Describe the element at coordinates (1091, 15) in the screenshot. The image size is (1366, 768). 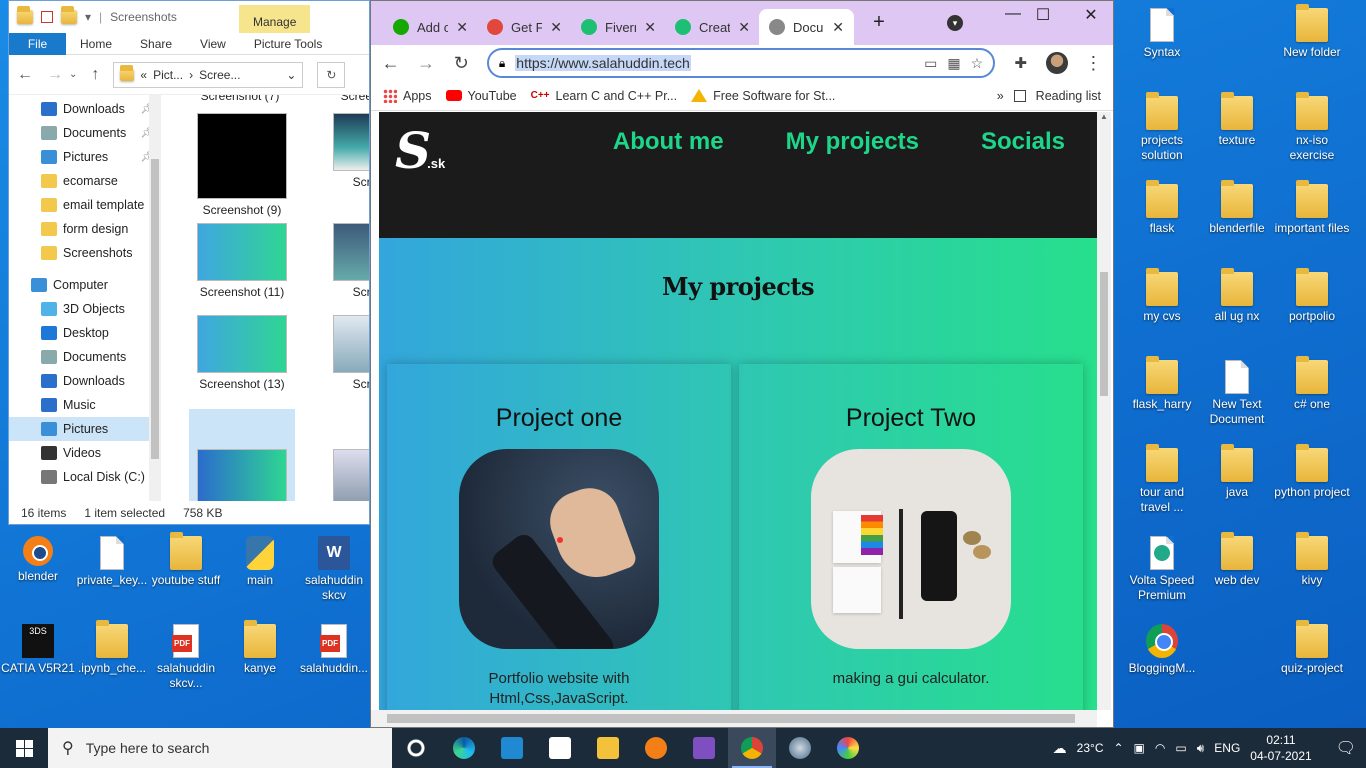
I see `close-window-button: ✕` at that location.